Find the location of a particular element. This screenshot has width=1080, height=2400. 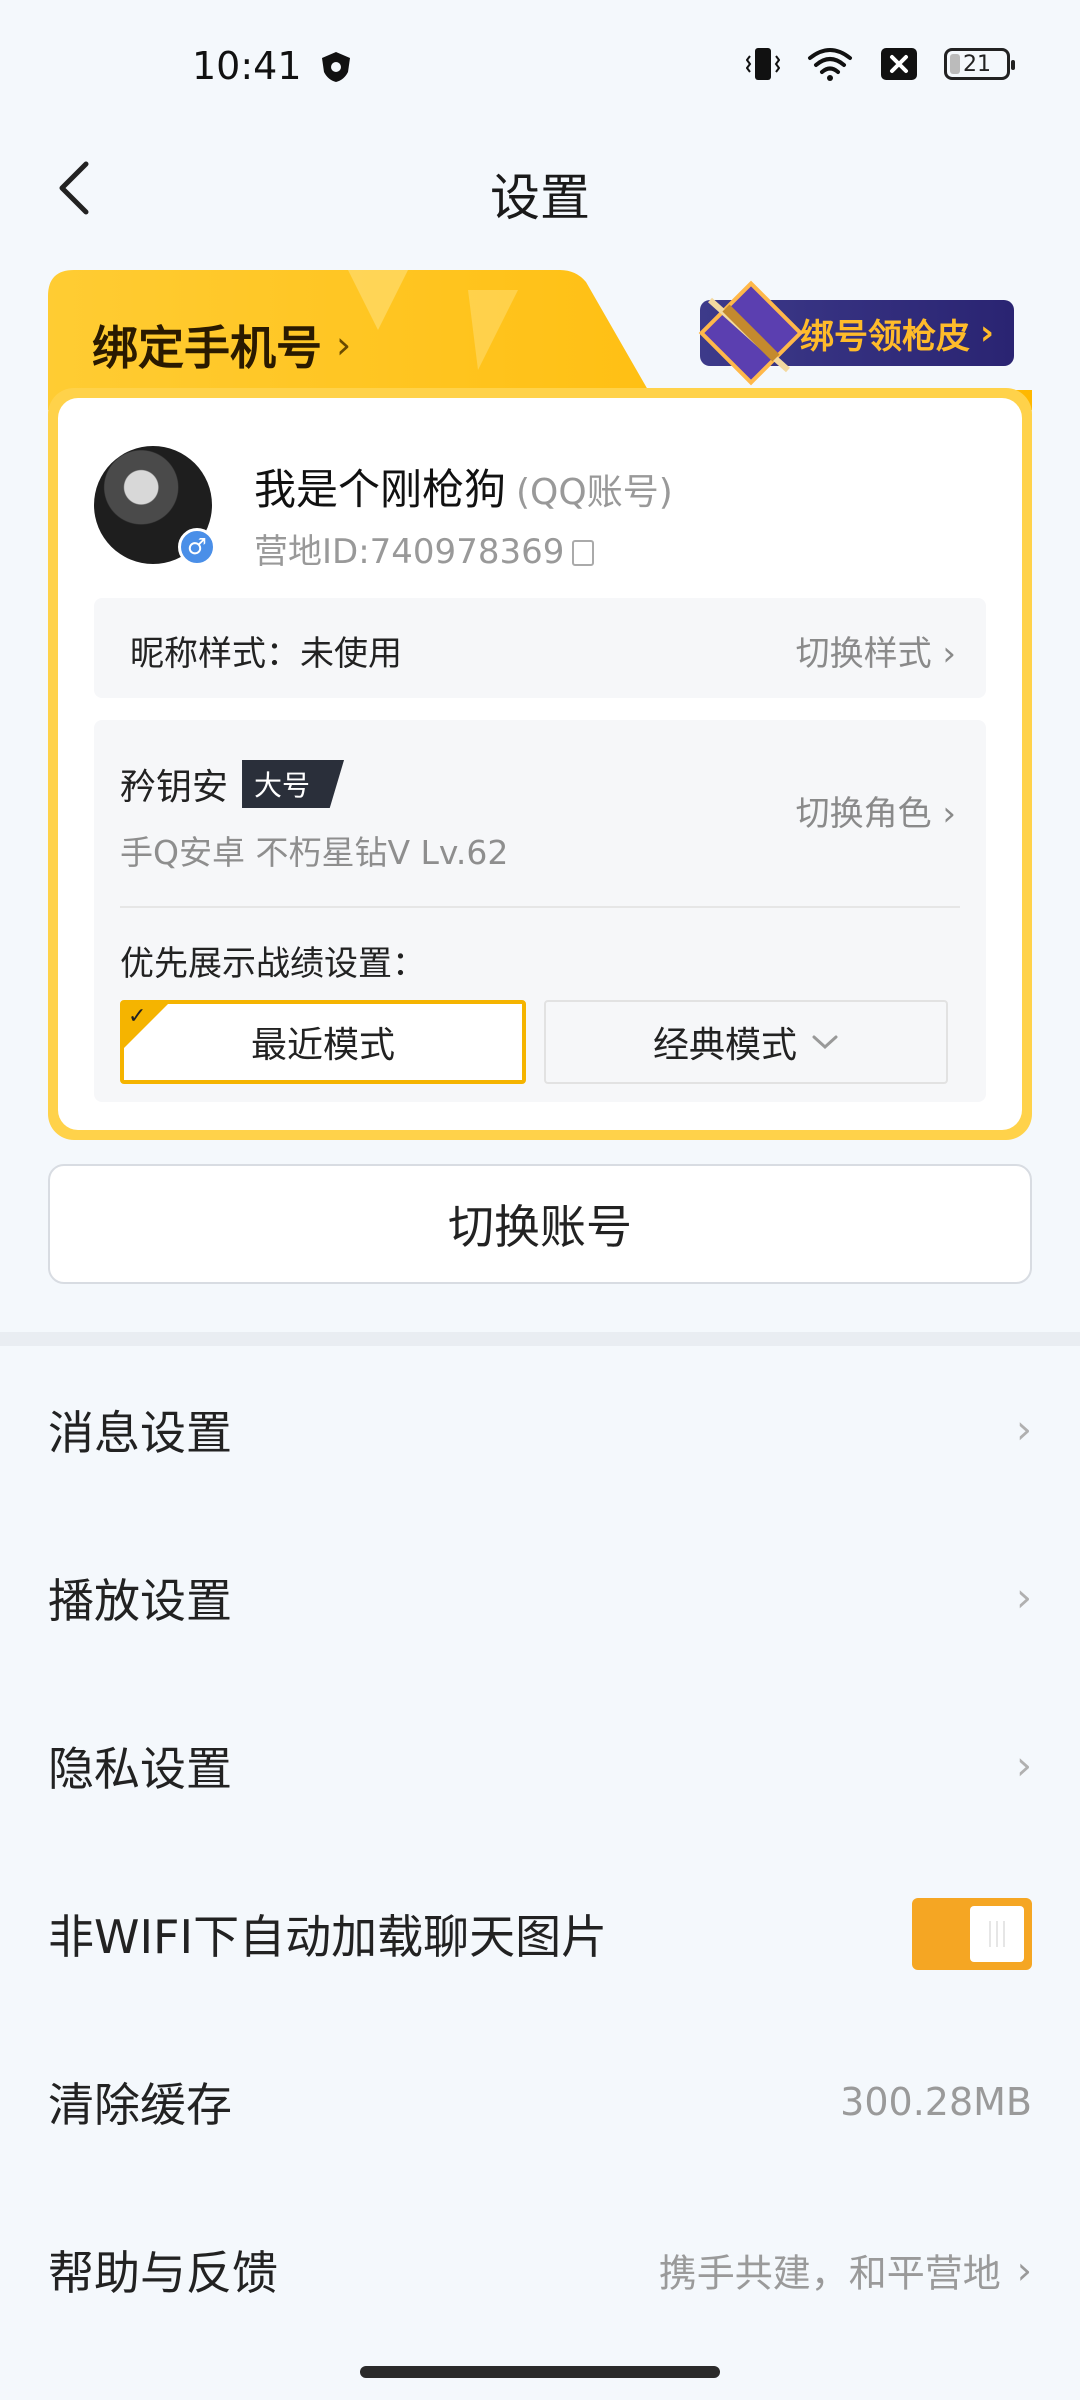

help-feedback-value: 携手共建，和平营地 › is located at coordinates (845, 2270).